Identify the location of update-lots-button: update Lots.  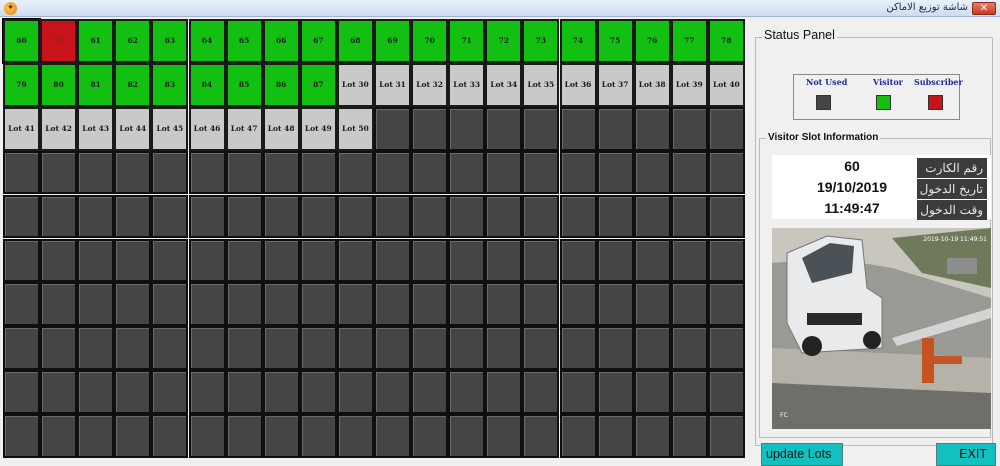
(802, 454).